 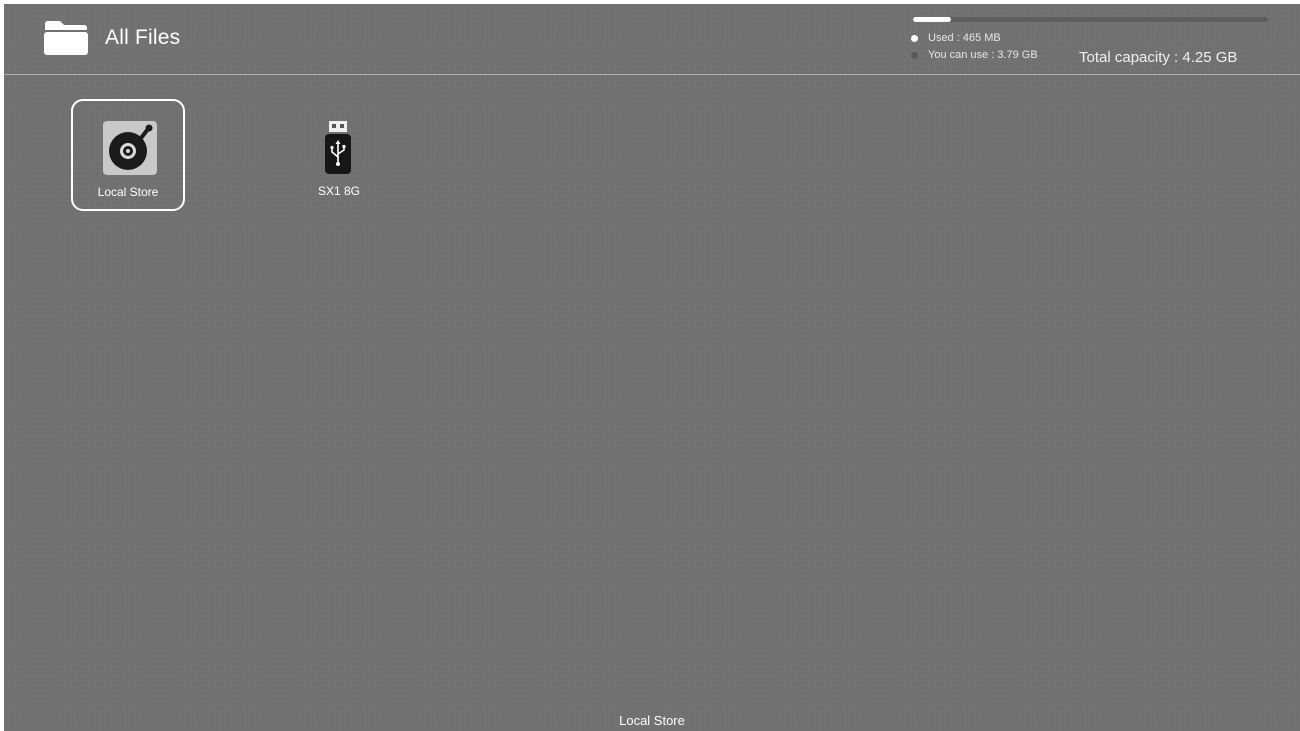 I want to click on usb-drive-icon, so click(x=338, y=147).